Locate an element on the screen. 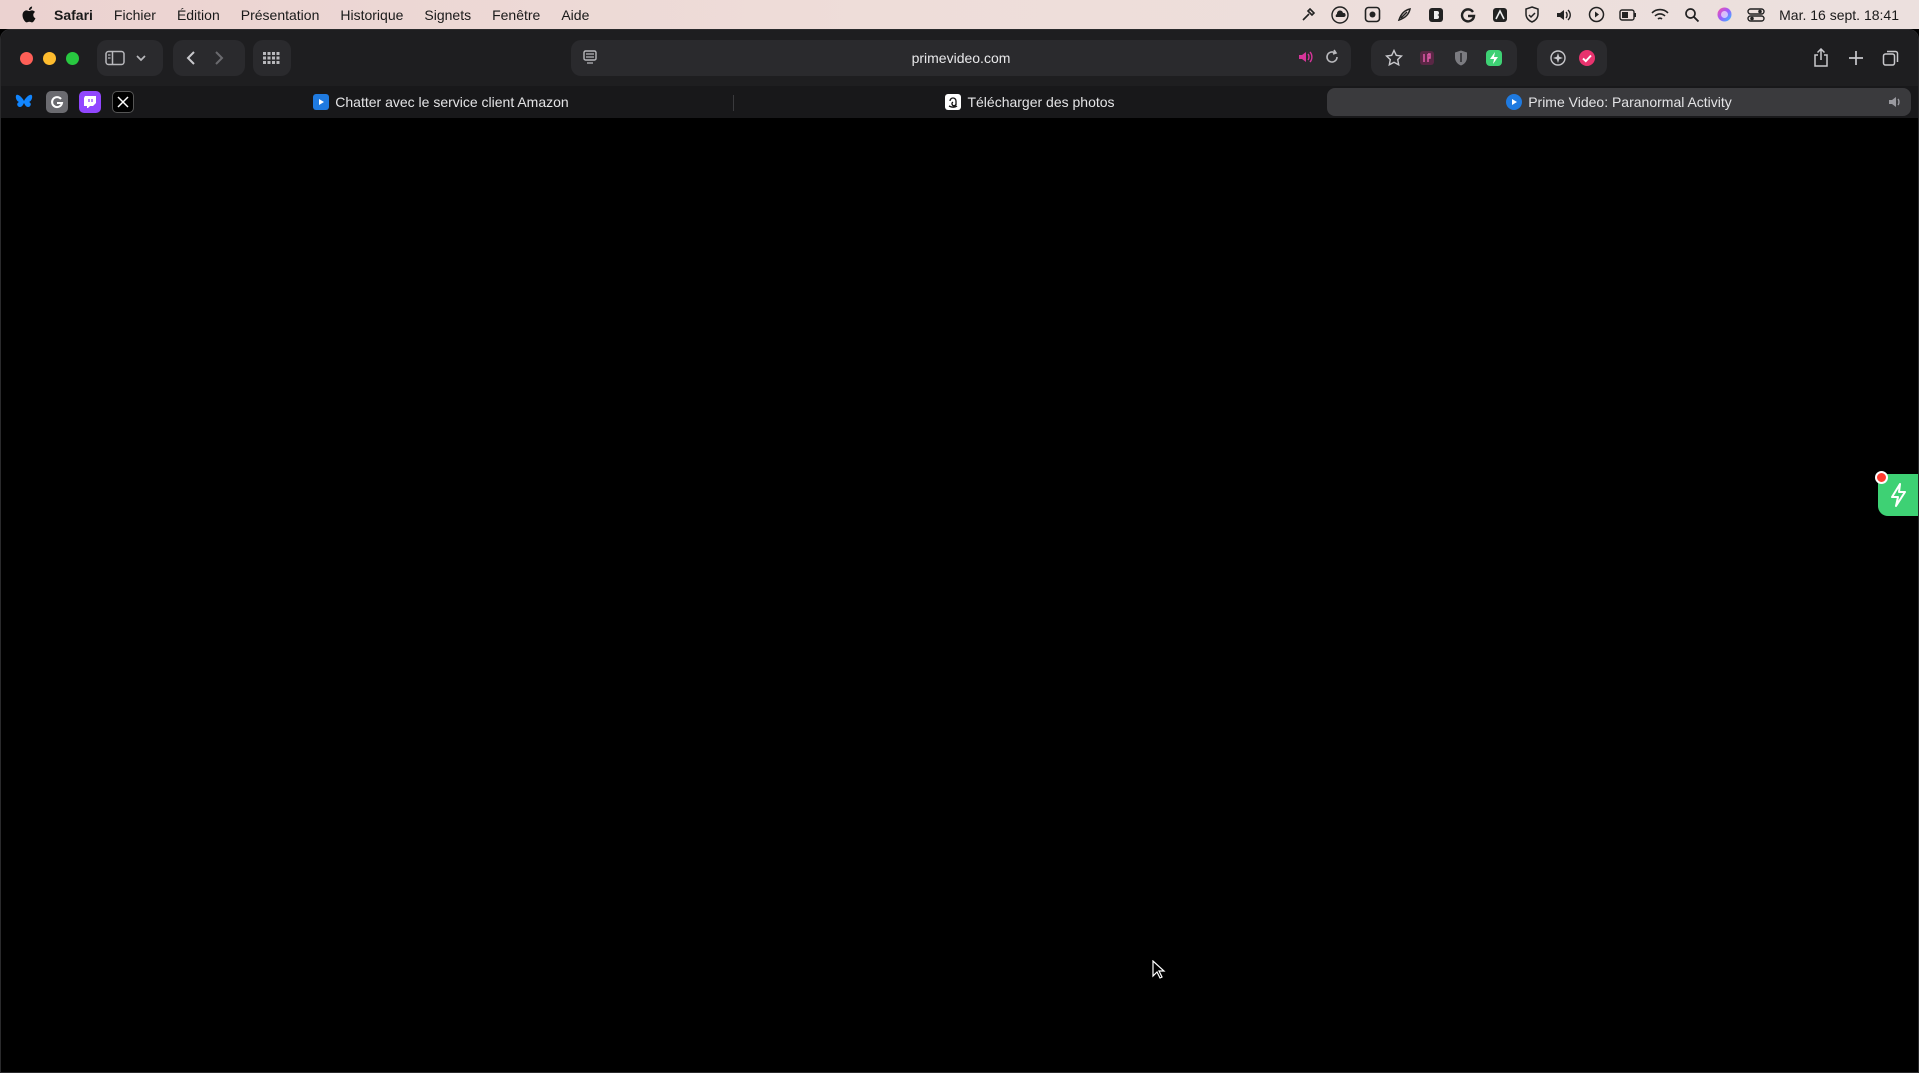 The height and width of the screenshot is (1073, 1919). b-app-icon is located at coordinates (1436, 15).